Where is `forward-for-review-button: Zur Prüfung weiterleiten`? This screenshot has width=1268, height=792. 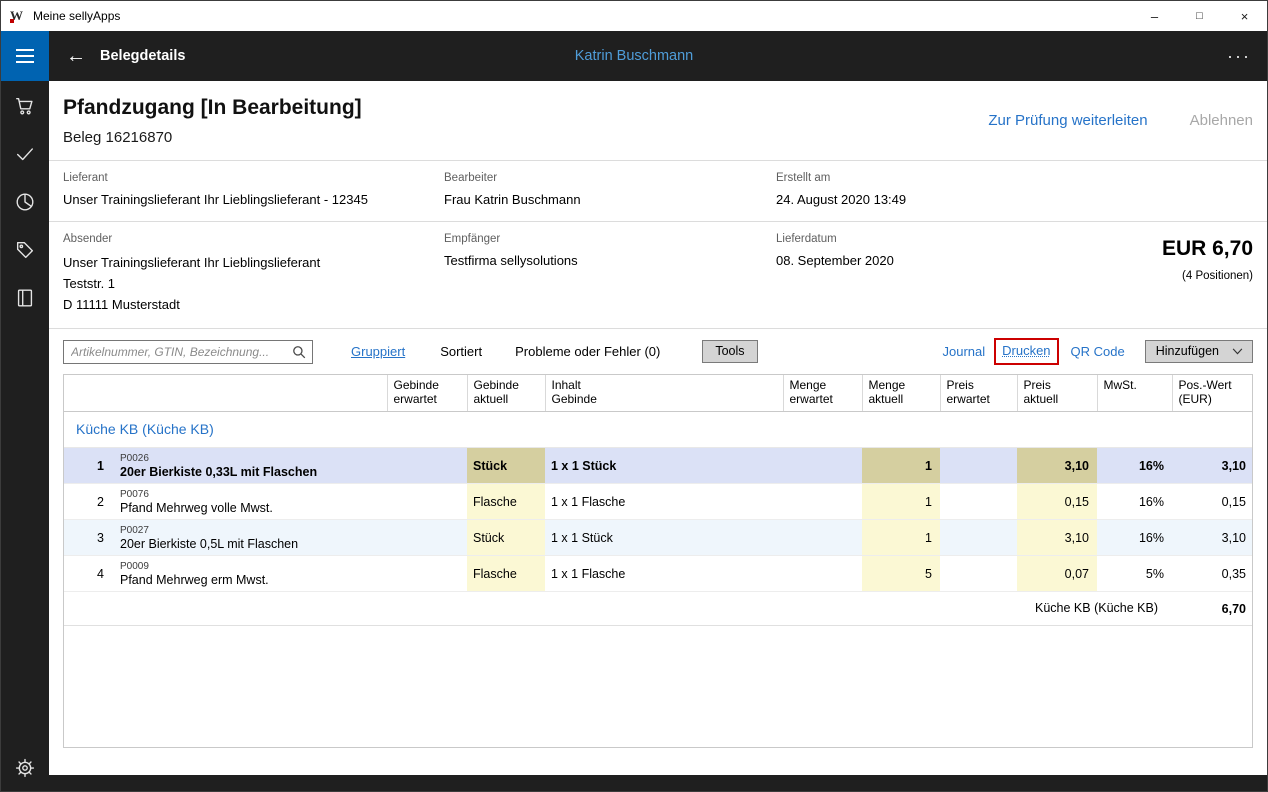
forward-for-review-button: Zur Prüfung weiterleiten is located at coordinates (1067, 120).